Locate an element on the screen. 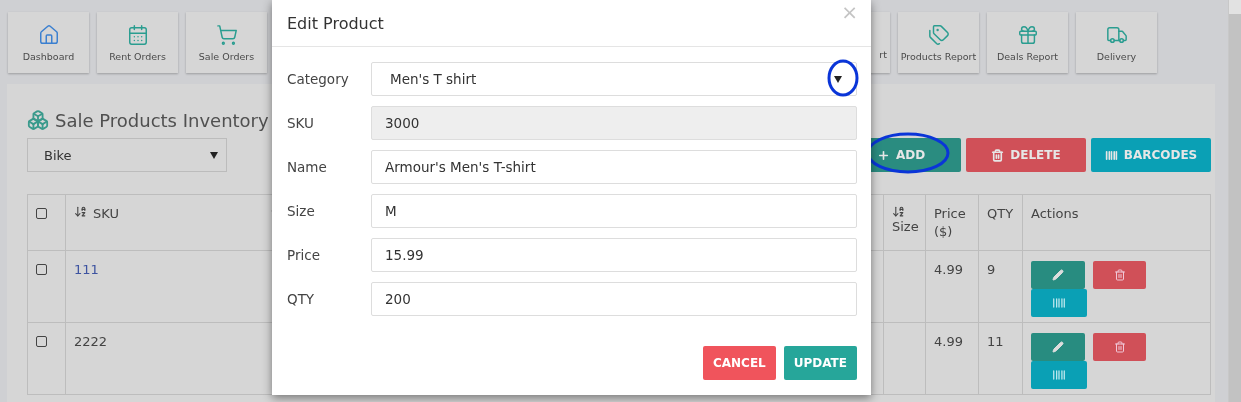 This screenshot has width=1241, height=402. category-select: Men's T shirt is located at coordinates (614, 79).